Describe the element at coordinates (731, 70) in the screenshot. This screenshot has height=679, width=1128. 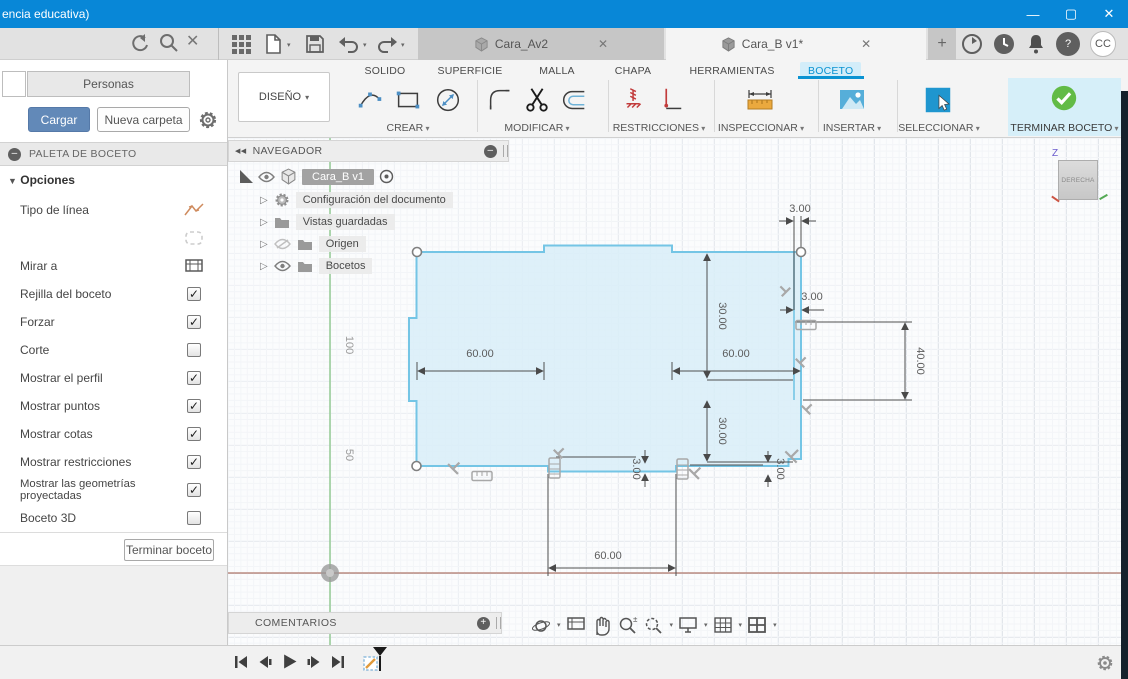
I see `ribbon-tab-herramientas: HERRAMIENTAS` at that location.